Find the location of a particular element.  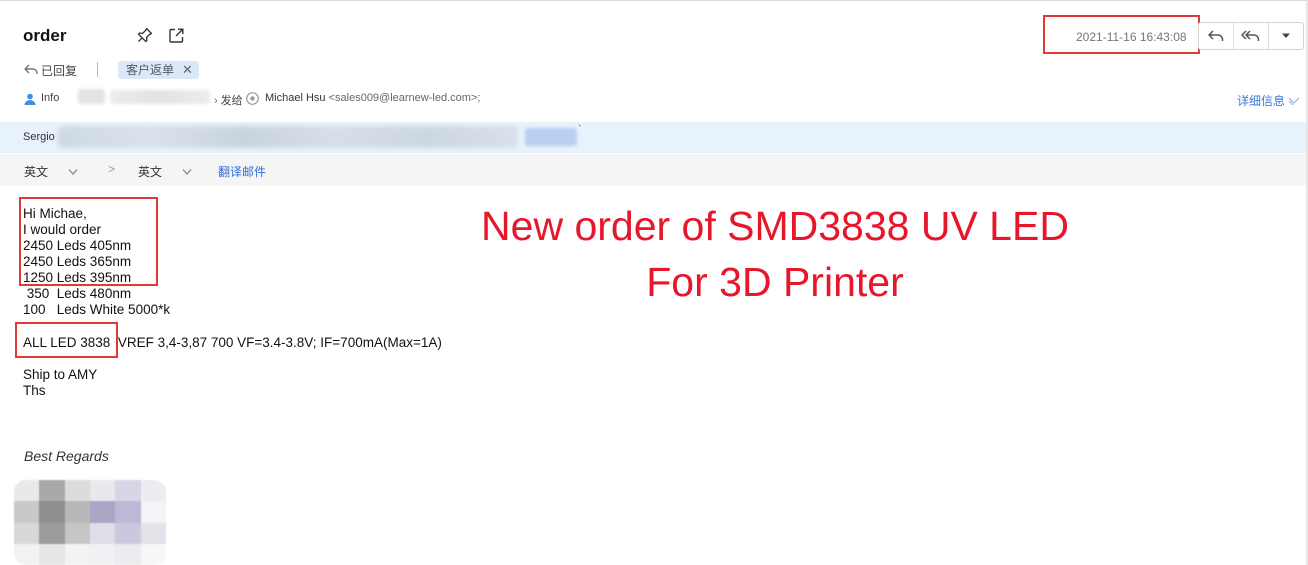

translate-email-link: 翻译邮件 is located at coordinates (242, 171).